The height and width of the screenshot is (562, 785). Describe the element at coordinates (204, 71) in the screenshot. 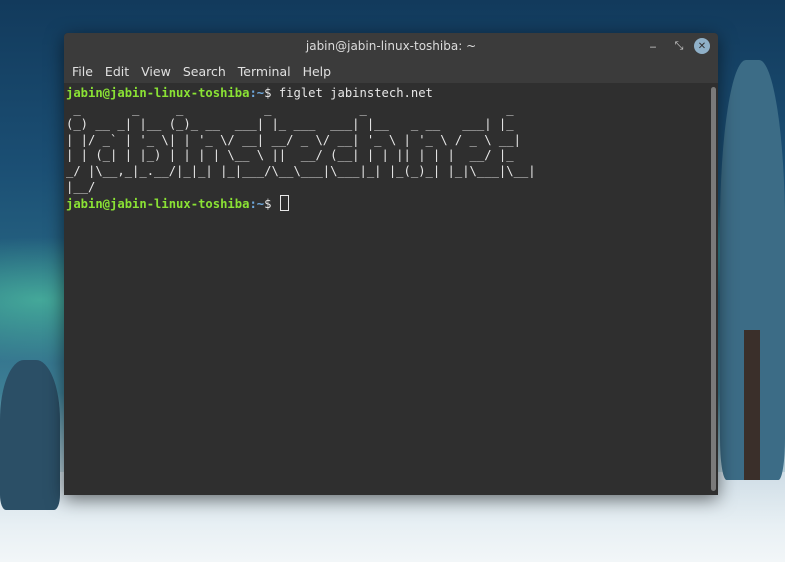

I see `menu-search: Search` at that location.